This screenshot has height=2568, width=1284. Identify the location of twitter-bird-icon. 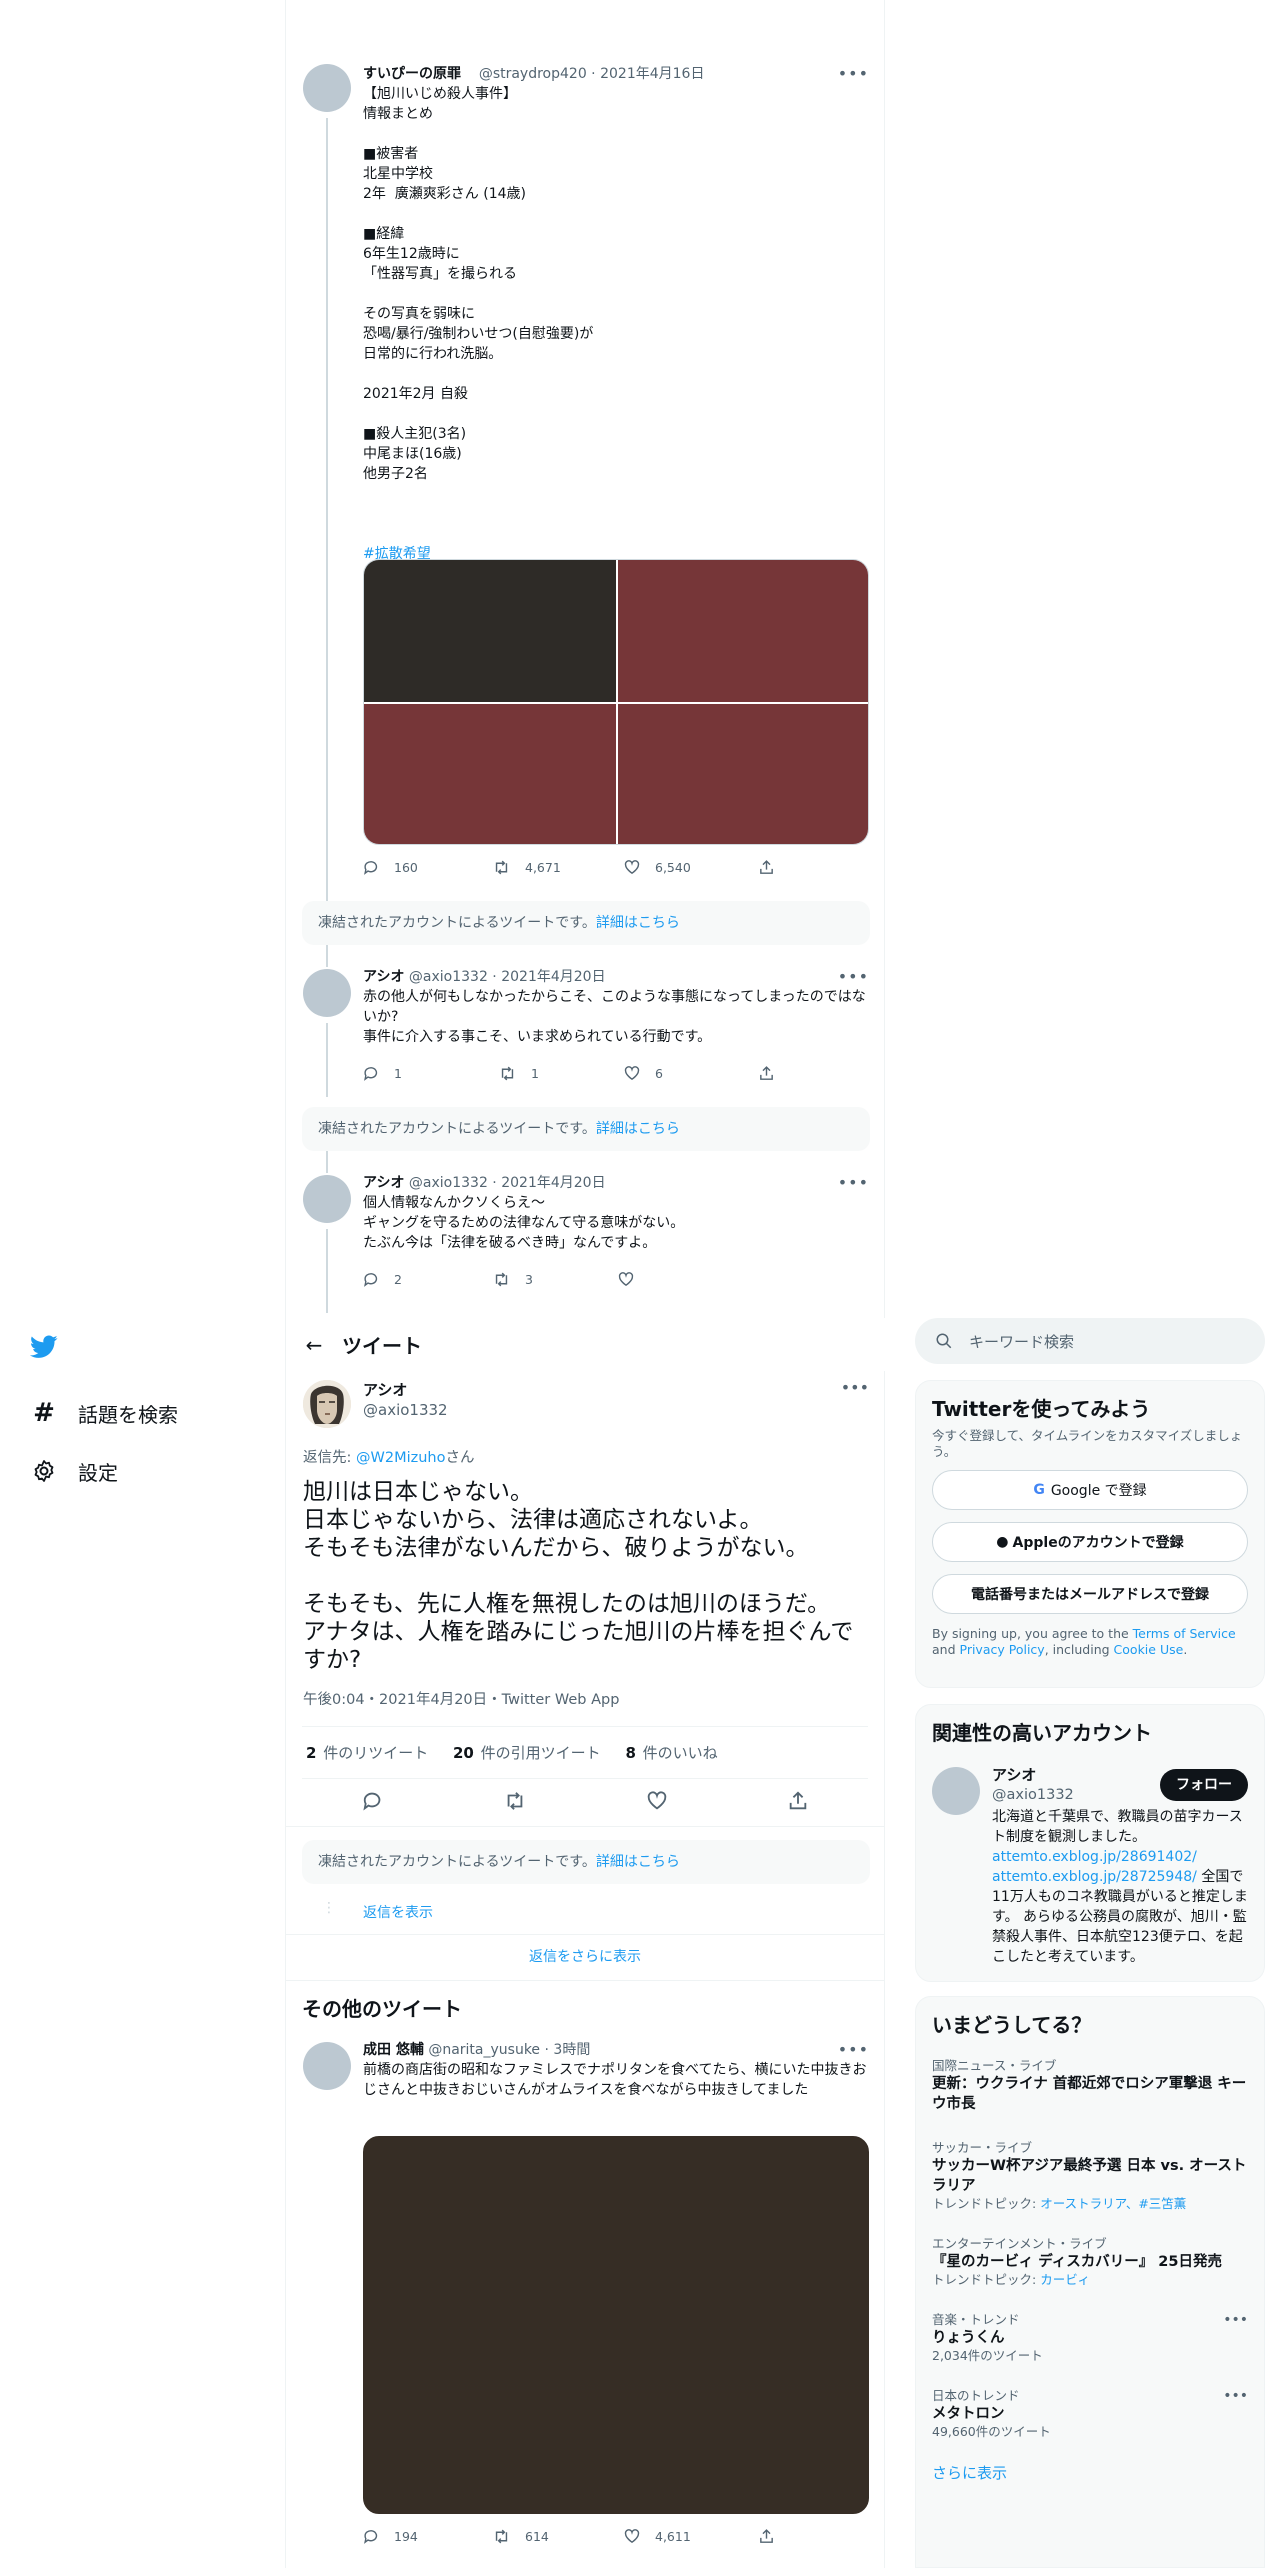
(44, 1347).